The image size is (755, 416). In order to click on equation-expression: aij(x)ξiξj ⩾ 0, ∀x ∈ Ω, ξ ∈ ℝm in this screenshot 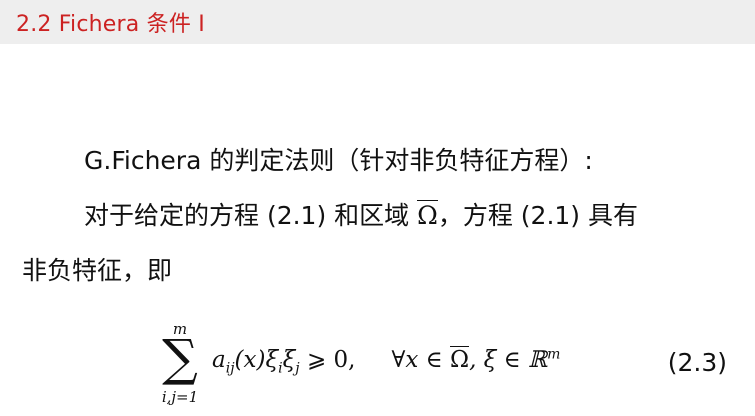, I will do `click(386, 361)`.